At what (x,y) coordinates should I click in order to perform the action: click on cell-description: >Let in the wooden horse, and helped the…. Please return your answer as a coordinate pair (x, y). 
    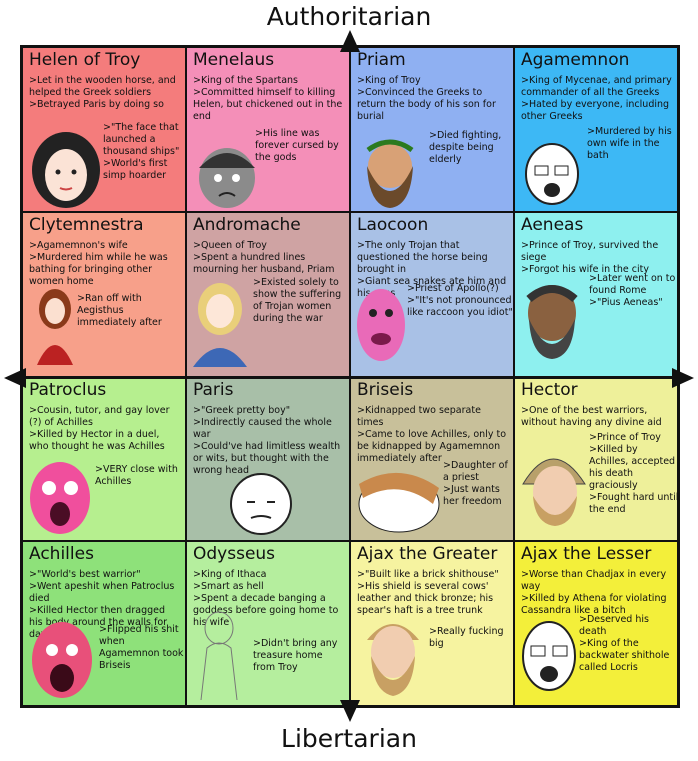
    Looking at the image, I should click on (105, 93).